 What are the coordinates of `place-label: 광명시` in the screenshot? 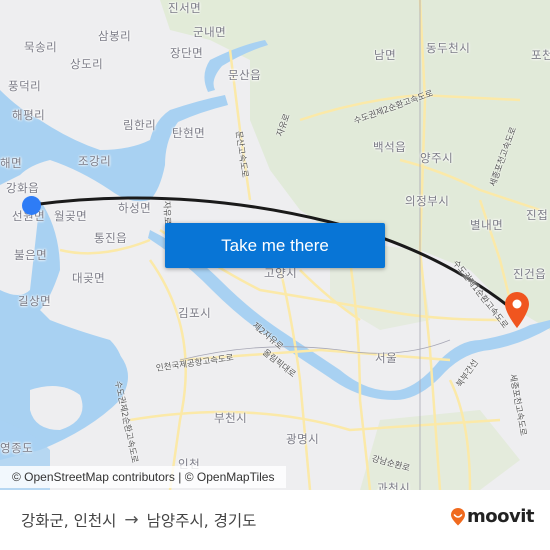 It's located at (303, 439).